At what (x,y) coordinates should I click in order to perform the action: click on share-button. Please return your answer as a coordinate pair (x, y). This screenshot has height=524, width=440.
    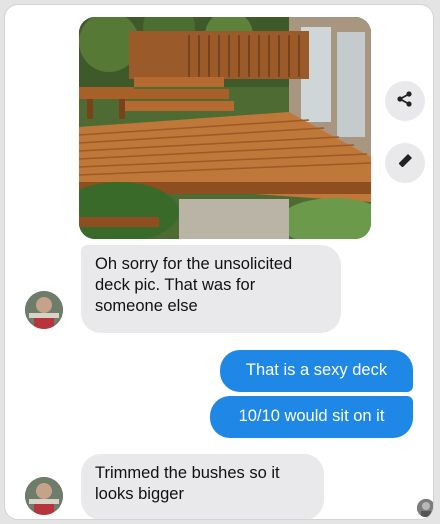
    Looking at the image, I should click on (405, 101).